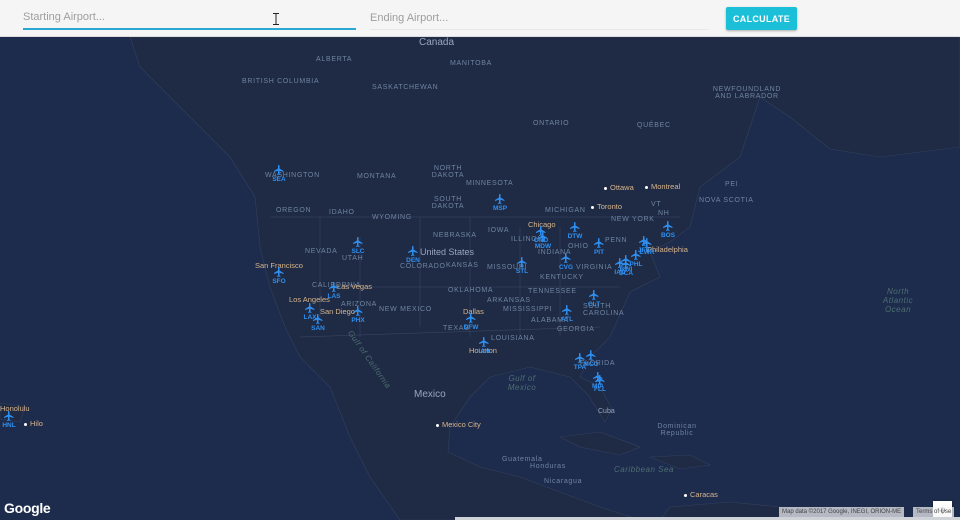 This screenshot has height=520, width=960. Describe the element at coordinates (447, 252) in the screenshot. I see `country-label: United States` at that location.